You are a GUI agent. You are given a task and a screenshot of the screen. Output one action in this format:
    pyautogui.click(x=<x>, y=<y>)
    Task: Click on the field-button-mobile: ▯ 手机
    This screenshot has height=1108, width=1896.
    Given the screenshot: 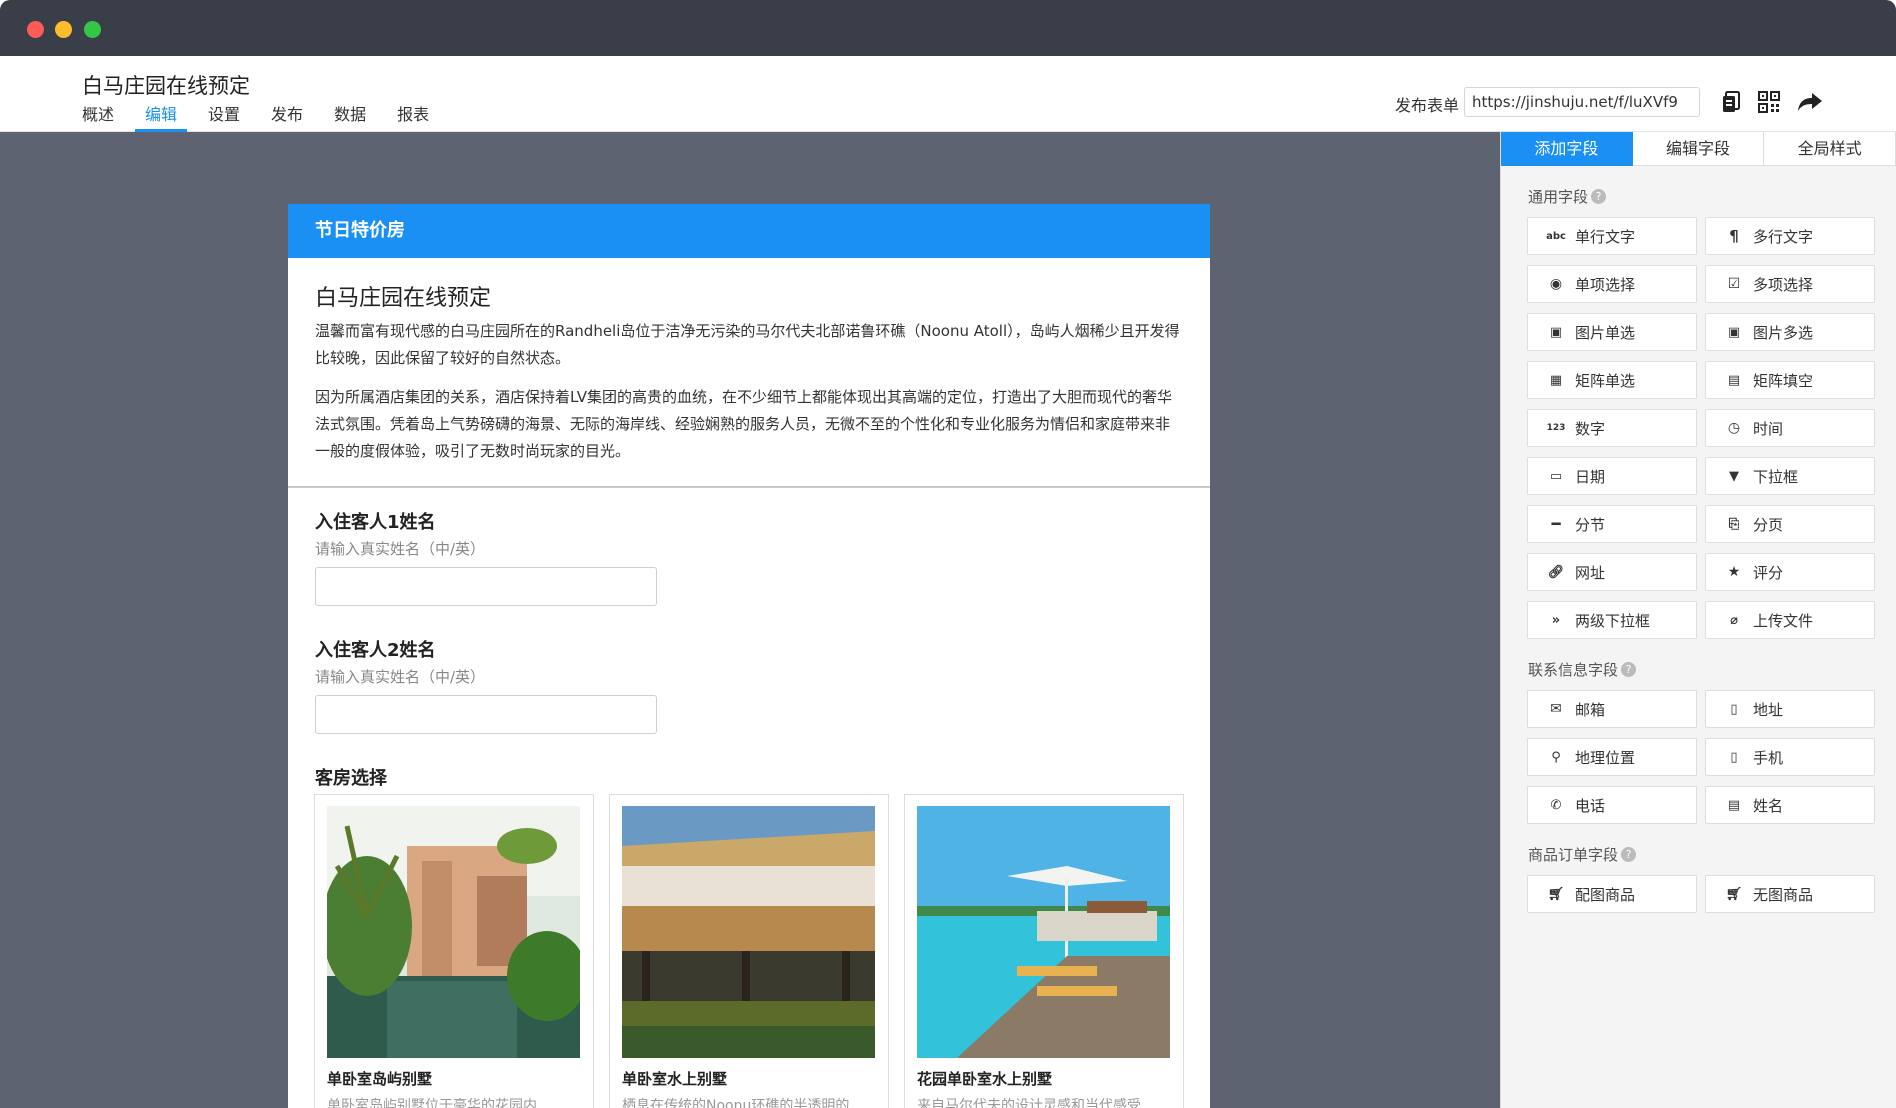 What is the action you would take?
    pyautogui.click(x=1790, y=757)
    